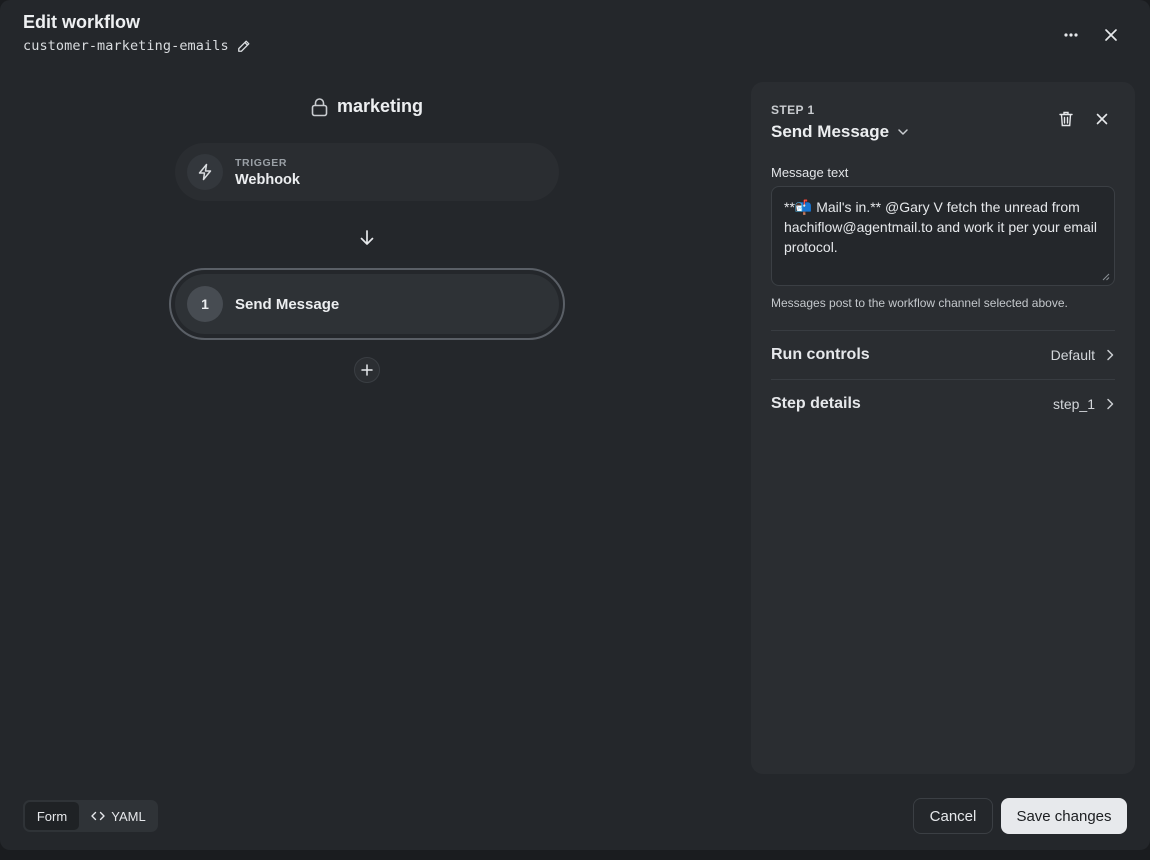 This screenshot has height=860, width=1150. Describe the element at coordinates (1105, 276) in the screenshot. I see `resize-handle-icon` at that location.